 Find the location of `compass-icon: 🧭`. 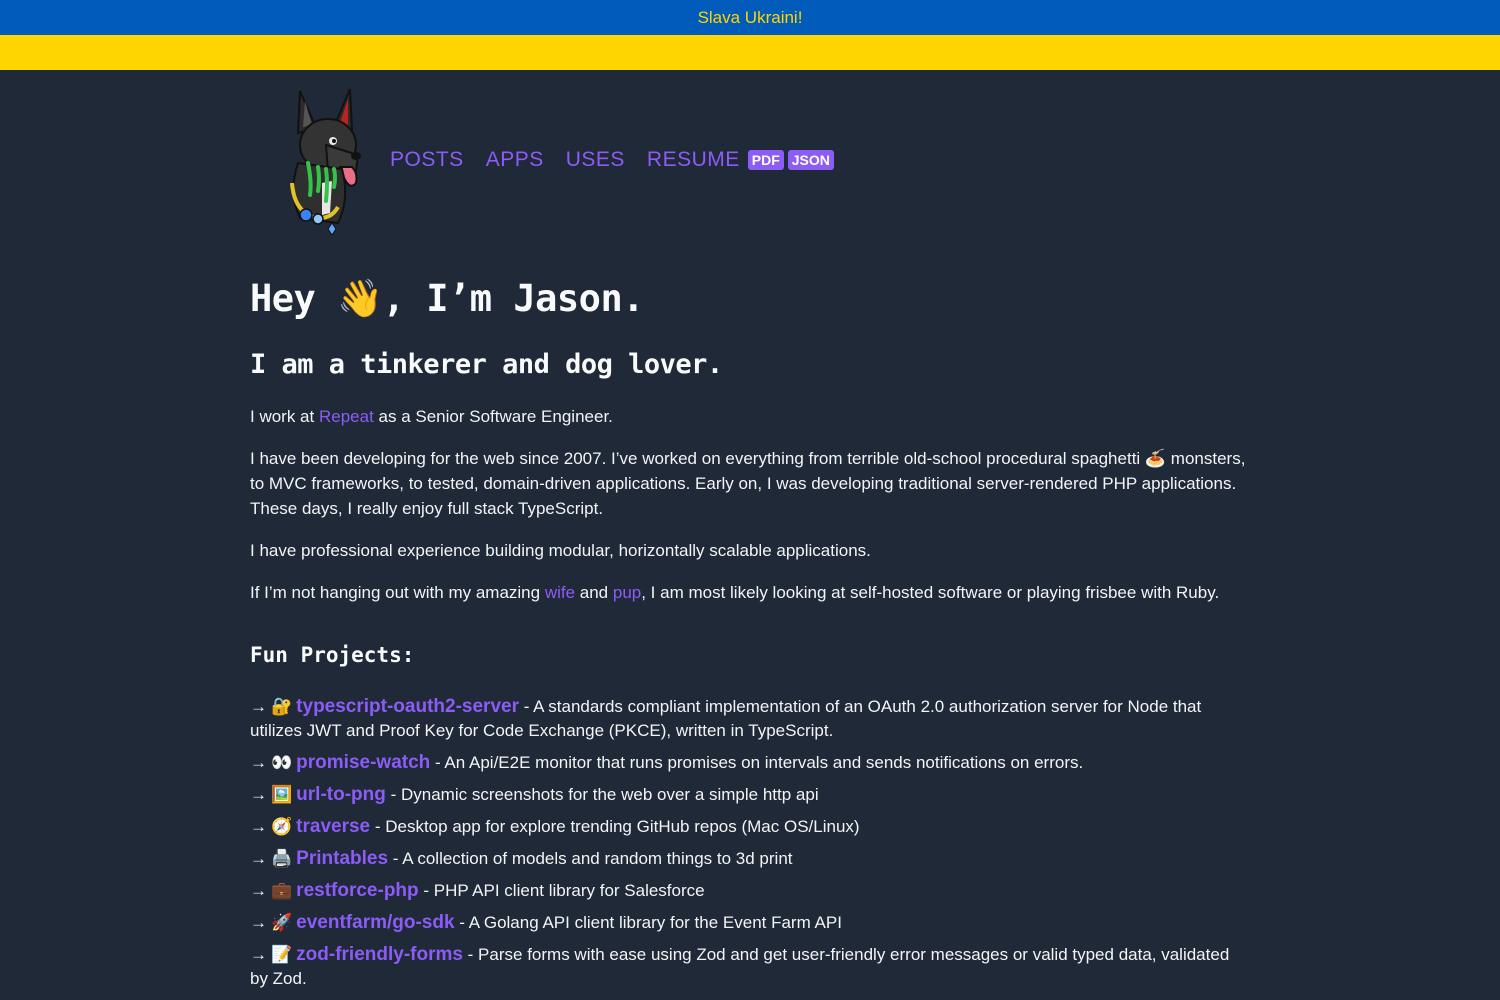

compass-icon: 🧭 is located at coordinates (282, 826).